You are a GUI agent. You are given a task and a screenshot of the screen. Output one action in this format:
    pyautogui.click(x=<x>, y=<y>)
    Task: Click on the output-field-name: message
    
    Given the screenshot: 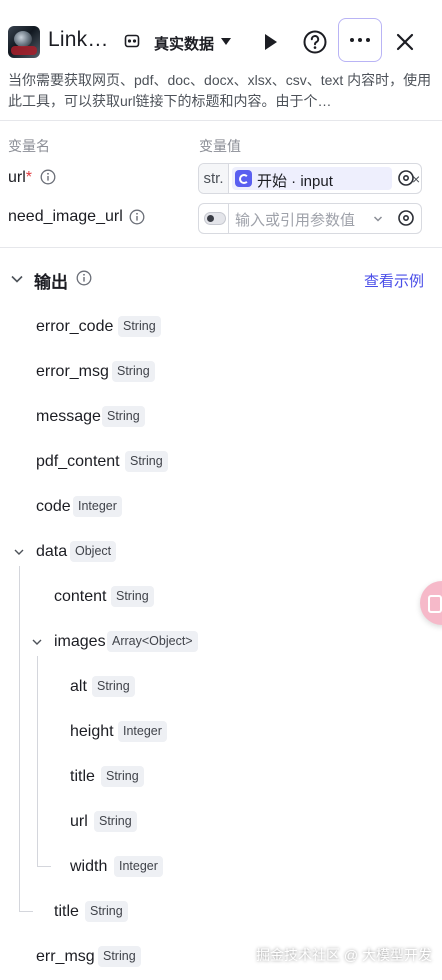 What is the action you would take?
    pyautogui.click(x=68, y=416)
    